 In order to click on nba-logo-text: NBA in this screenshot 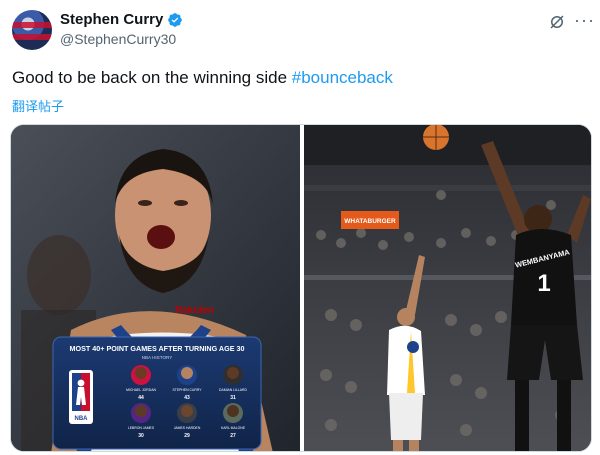, I will do `click(82, 419)`.